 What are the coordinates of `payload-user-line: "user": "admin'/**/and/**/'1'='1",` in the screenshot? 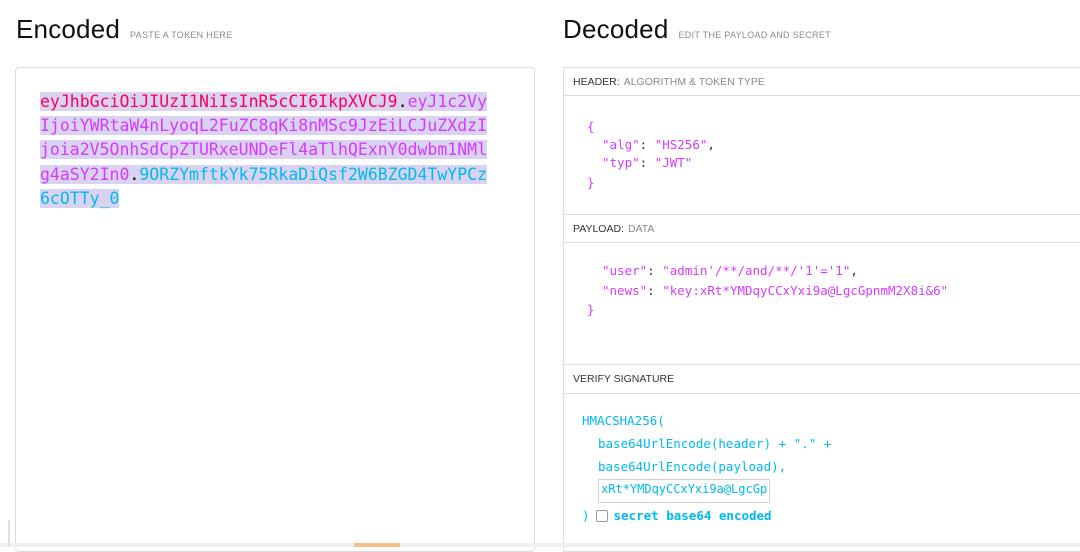 It's located at (730, 270).